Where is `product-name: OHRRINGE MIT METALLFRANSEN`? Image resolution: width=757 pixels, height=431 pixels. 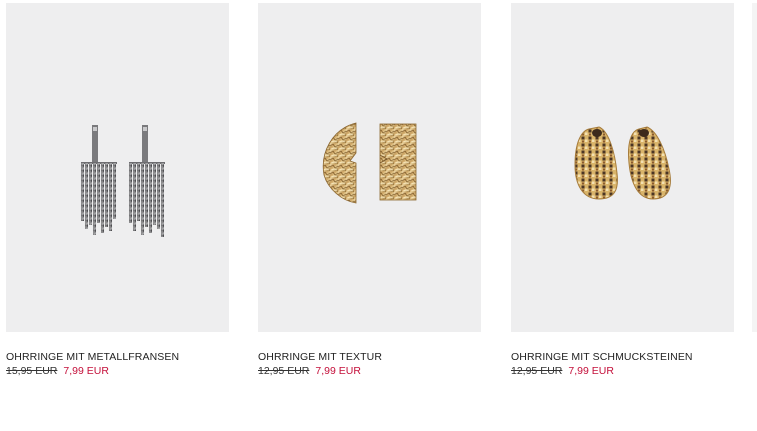 product-name: OHRRINGE MIT METALLFRANSEN is located at coordinates (117, 357).